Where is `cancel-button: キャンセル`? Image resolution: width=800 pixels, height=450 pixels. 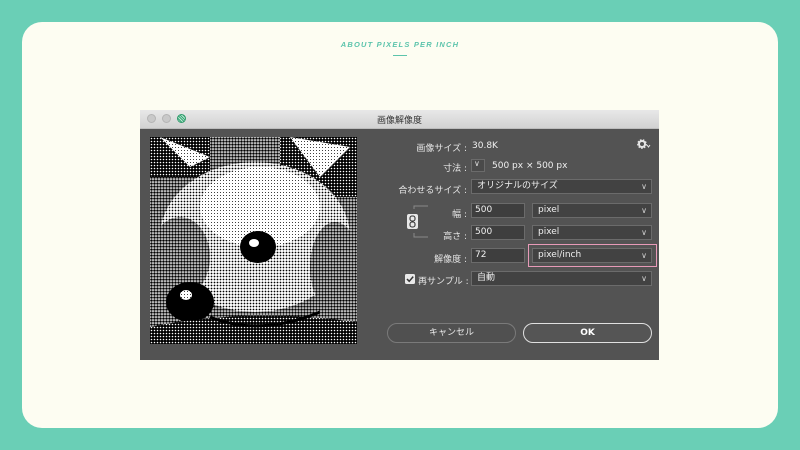
cancel-button: キャンセル is located at coordinates (451, 333).